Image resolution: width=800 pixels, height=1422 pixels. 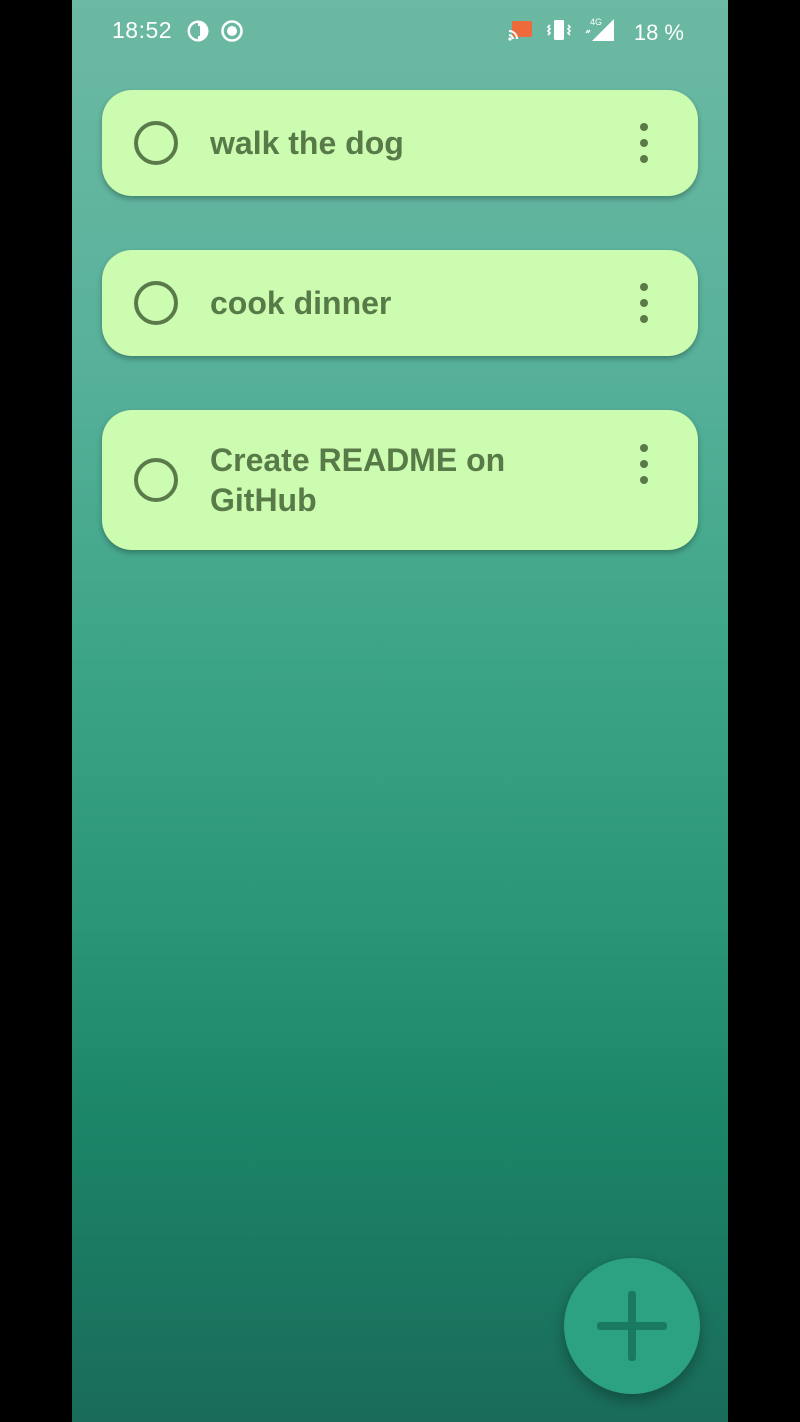 I want to click on task-text: Create README on GitHub, so click(x=400, y=480).